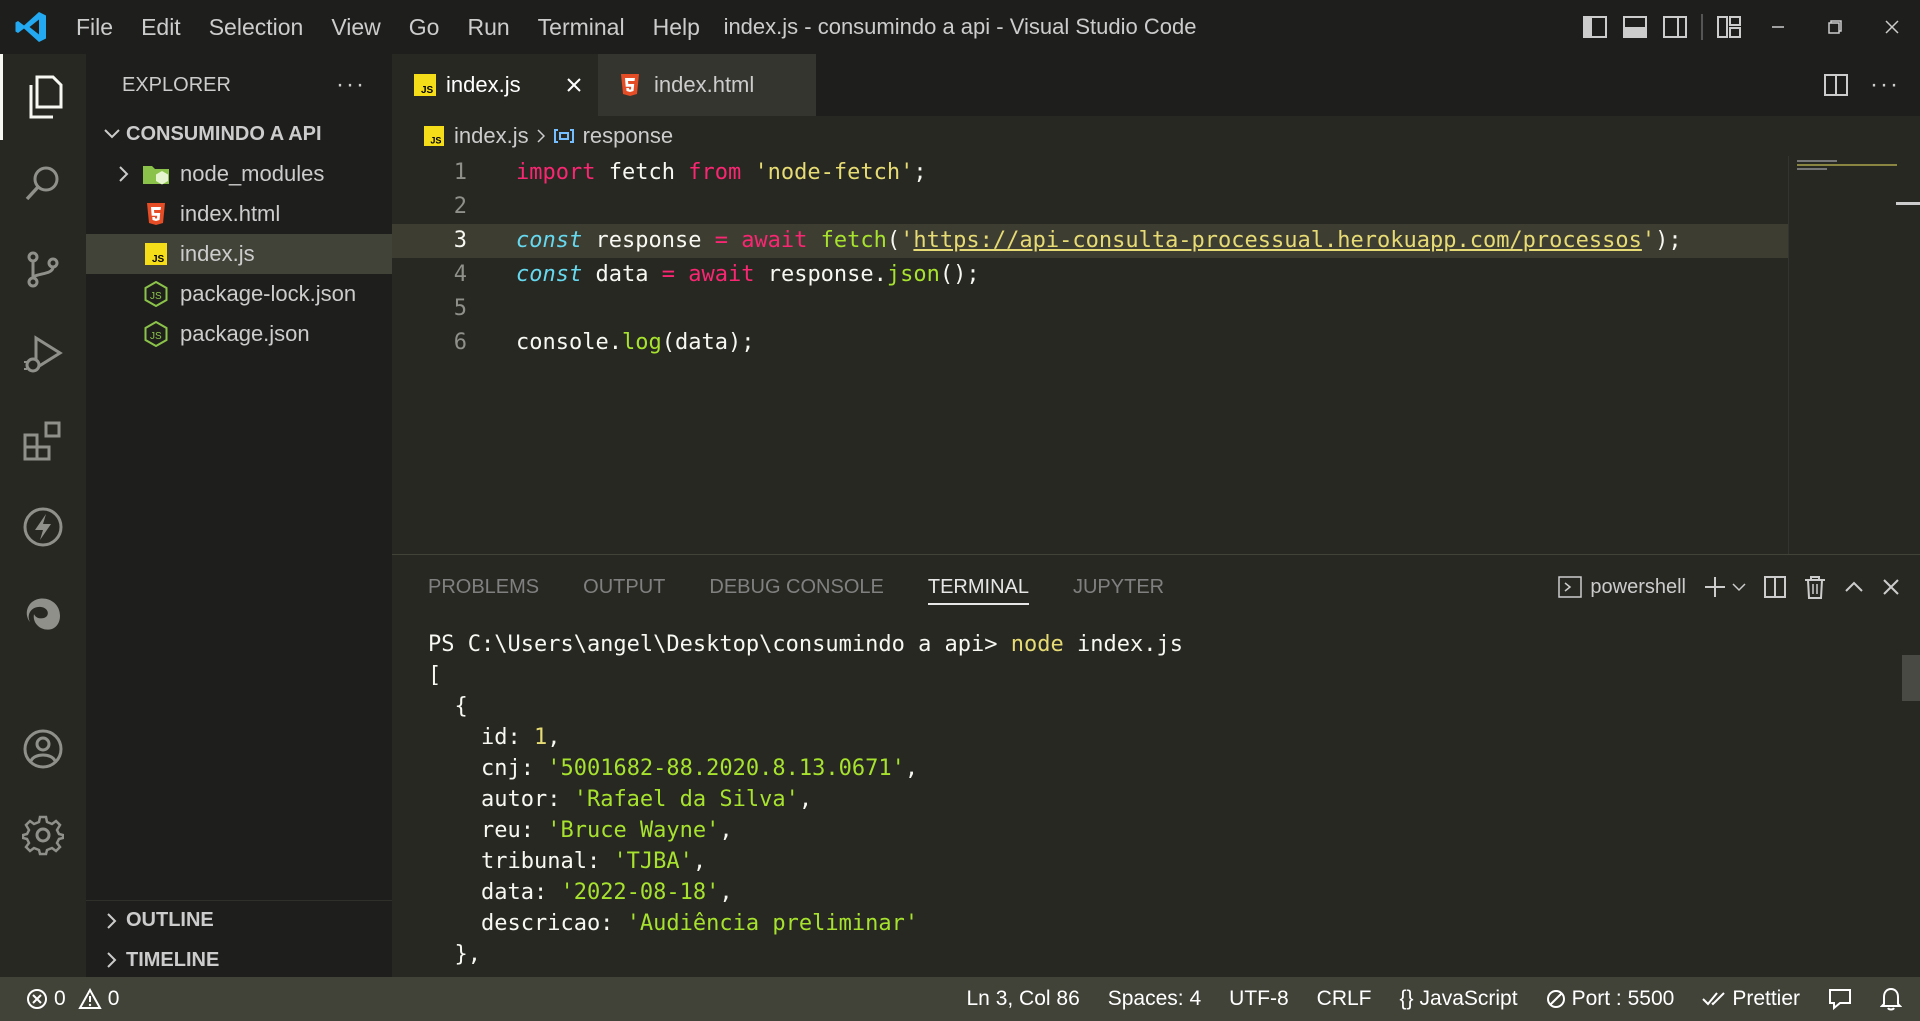 The image size is (1920, 1021). Describe the element at coordinates (488, 830) in the screenshot. I see `json-key: reu:` at that location.